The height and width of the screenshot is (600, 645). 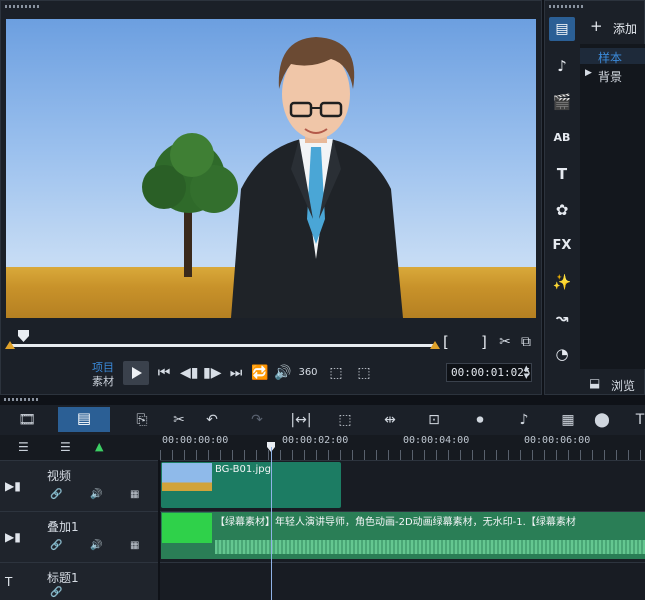 What do you see at coordinates (22, 399) in the screenshot?
I see `timeline-grip` at bounding box center [22, 399].